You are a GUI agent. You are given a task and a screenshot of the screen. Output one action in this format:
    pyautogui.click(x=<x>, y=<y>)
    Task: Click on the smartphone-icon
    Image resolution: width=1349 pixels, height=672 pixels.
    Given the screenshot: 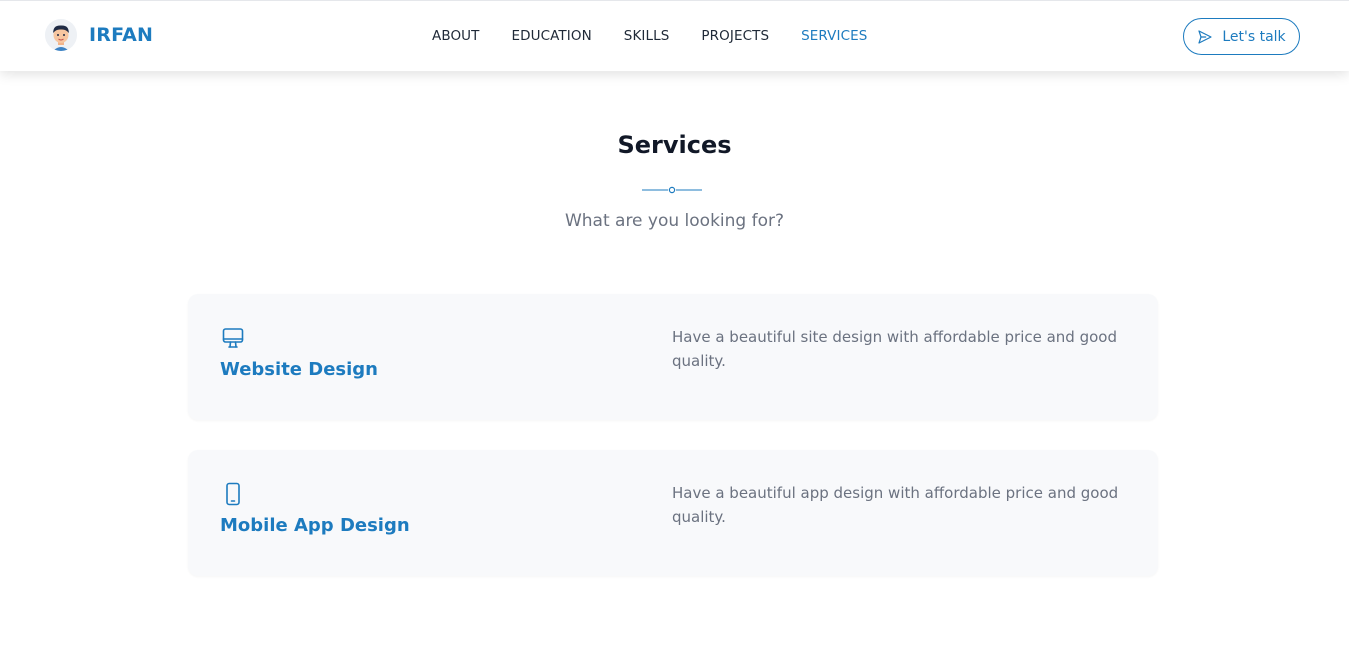 What is the action you would take?
    pyautogui.click(x=233, y=494)
    